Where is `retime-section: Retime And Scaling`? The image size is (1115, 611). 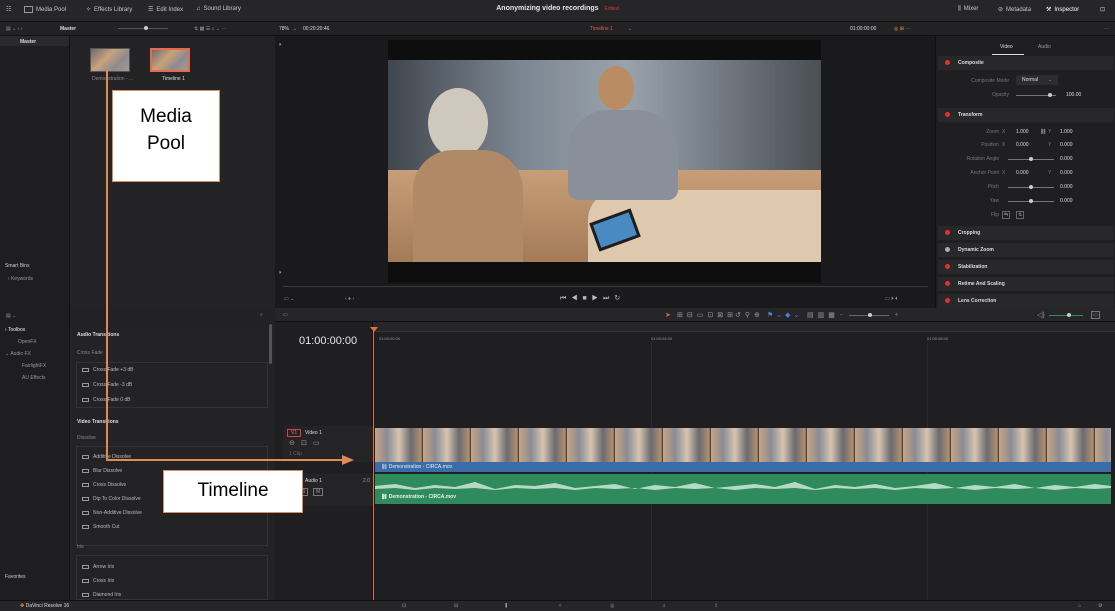 retime-section: Retime And Scaling is located at coordinates (1026, 284).